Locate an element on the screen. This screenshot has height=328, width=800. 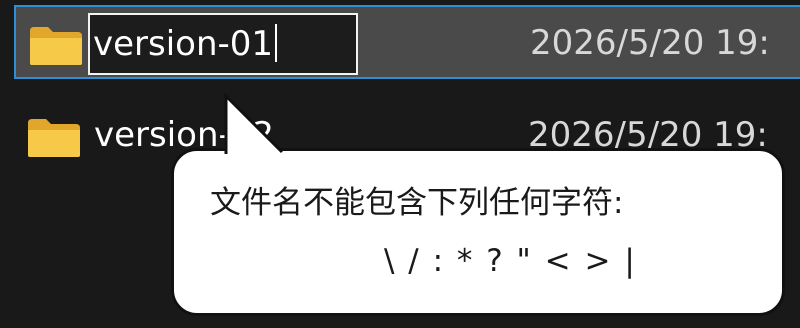
tooltip-invalid-chars: \ / : * ? " < > | is located at coordinates (510, 261).